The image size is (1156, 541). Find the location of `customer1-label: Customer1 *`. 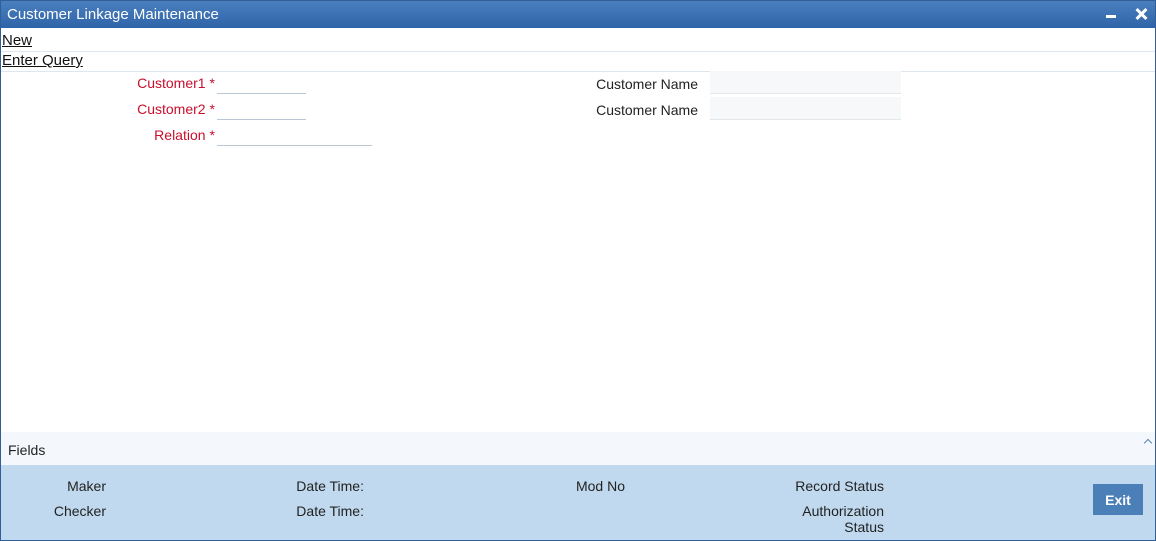

customer1-label: Customer1 * is located at coordinates (168, 83).